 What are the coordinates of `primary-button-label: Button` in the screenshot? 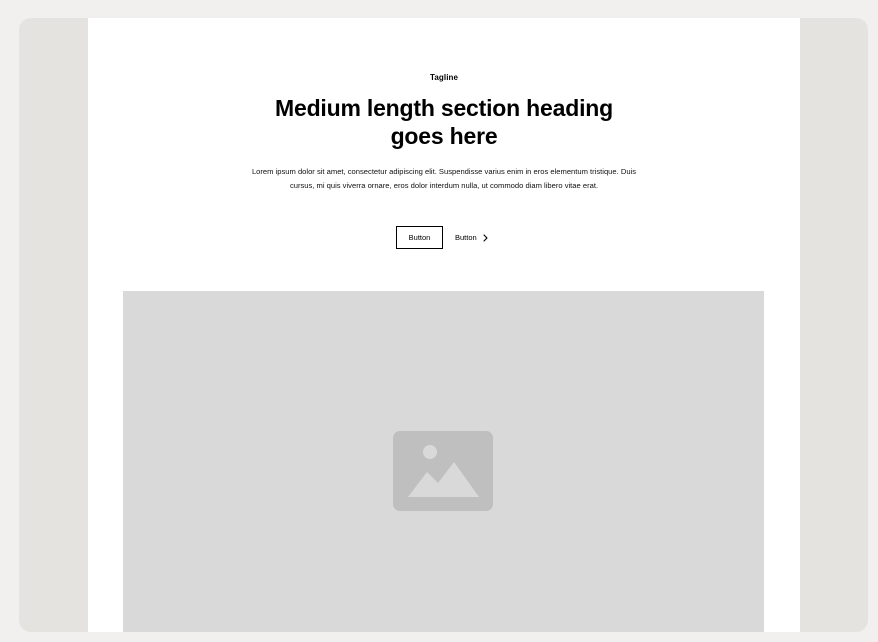 It's located at (419, 237).